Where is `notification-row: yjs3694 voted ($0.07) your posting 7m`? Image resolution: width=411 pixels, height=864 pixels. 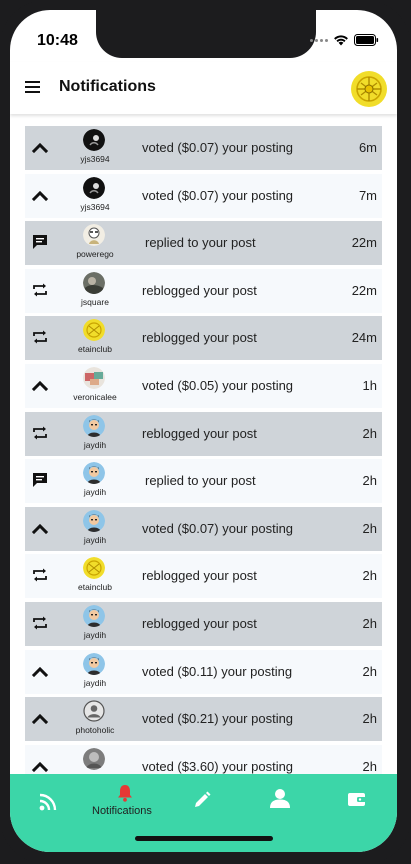 notification-row: yjs3694 voted ($0.07) your posting 7m is located at coordinates (203, 195).